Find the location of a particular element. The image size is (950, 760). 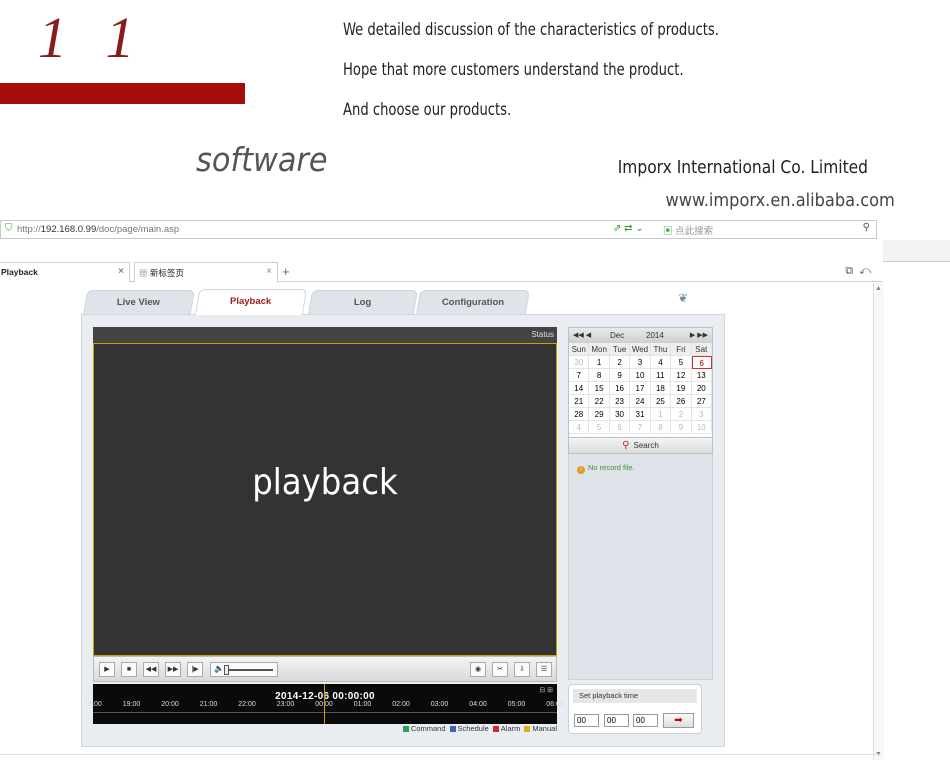

tab-live-view: Live View is located at coordinates (139, 302).